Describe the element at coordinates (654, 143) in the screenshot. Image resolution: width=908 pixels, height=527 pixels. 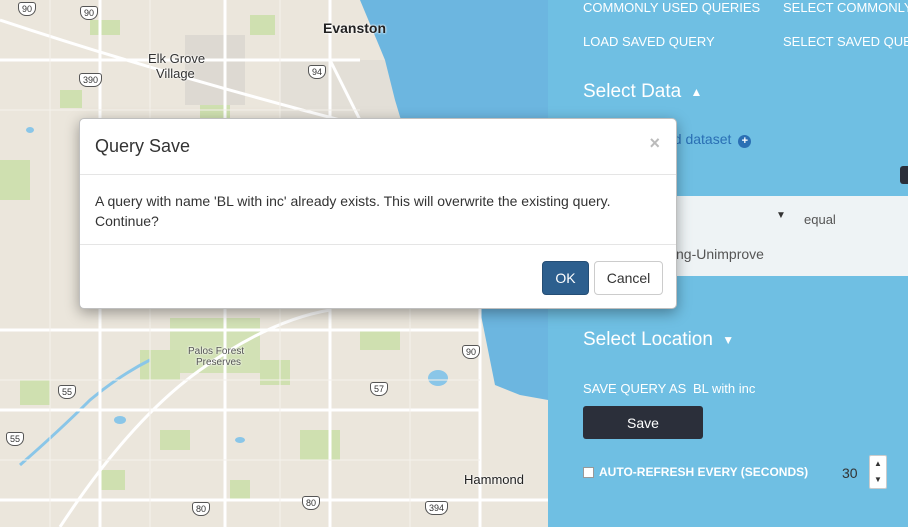
I see `close-icon: ×` at that location.